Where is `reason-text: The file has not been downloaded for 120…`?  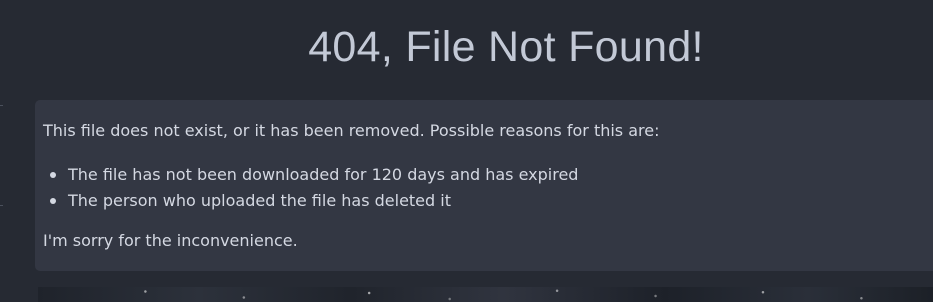 reason-text: The file has not been downloaded for 120… is located at coordinates (323, 174).